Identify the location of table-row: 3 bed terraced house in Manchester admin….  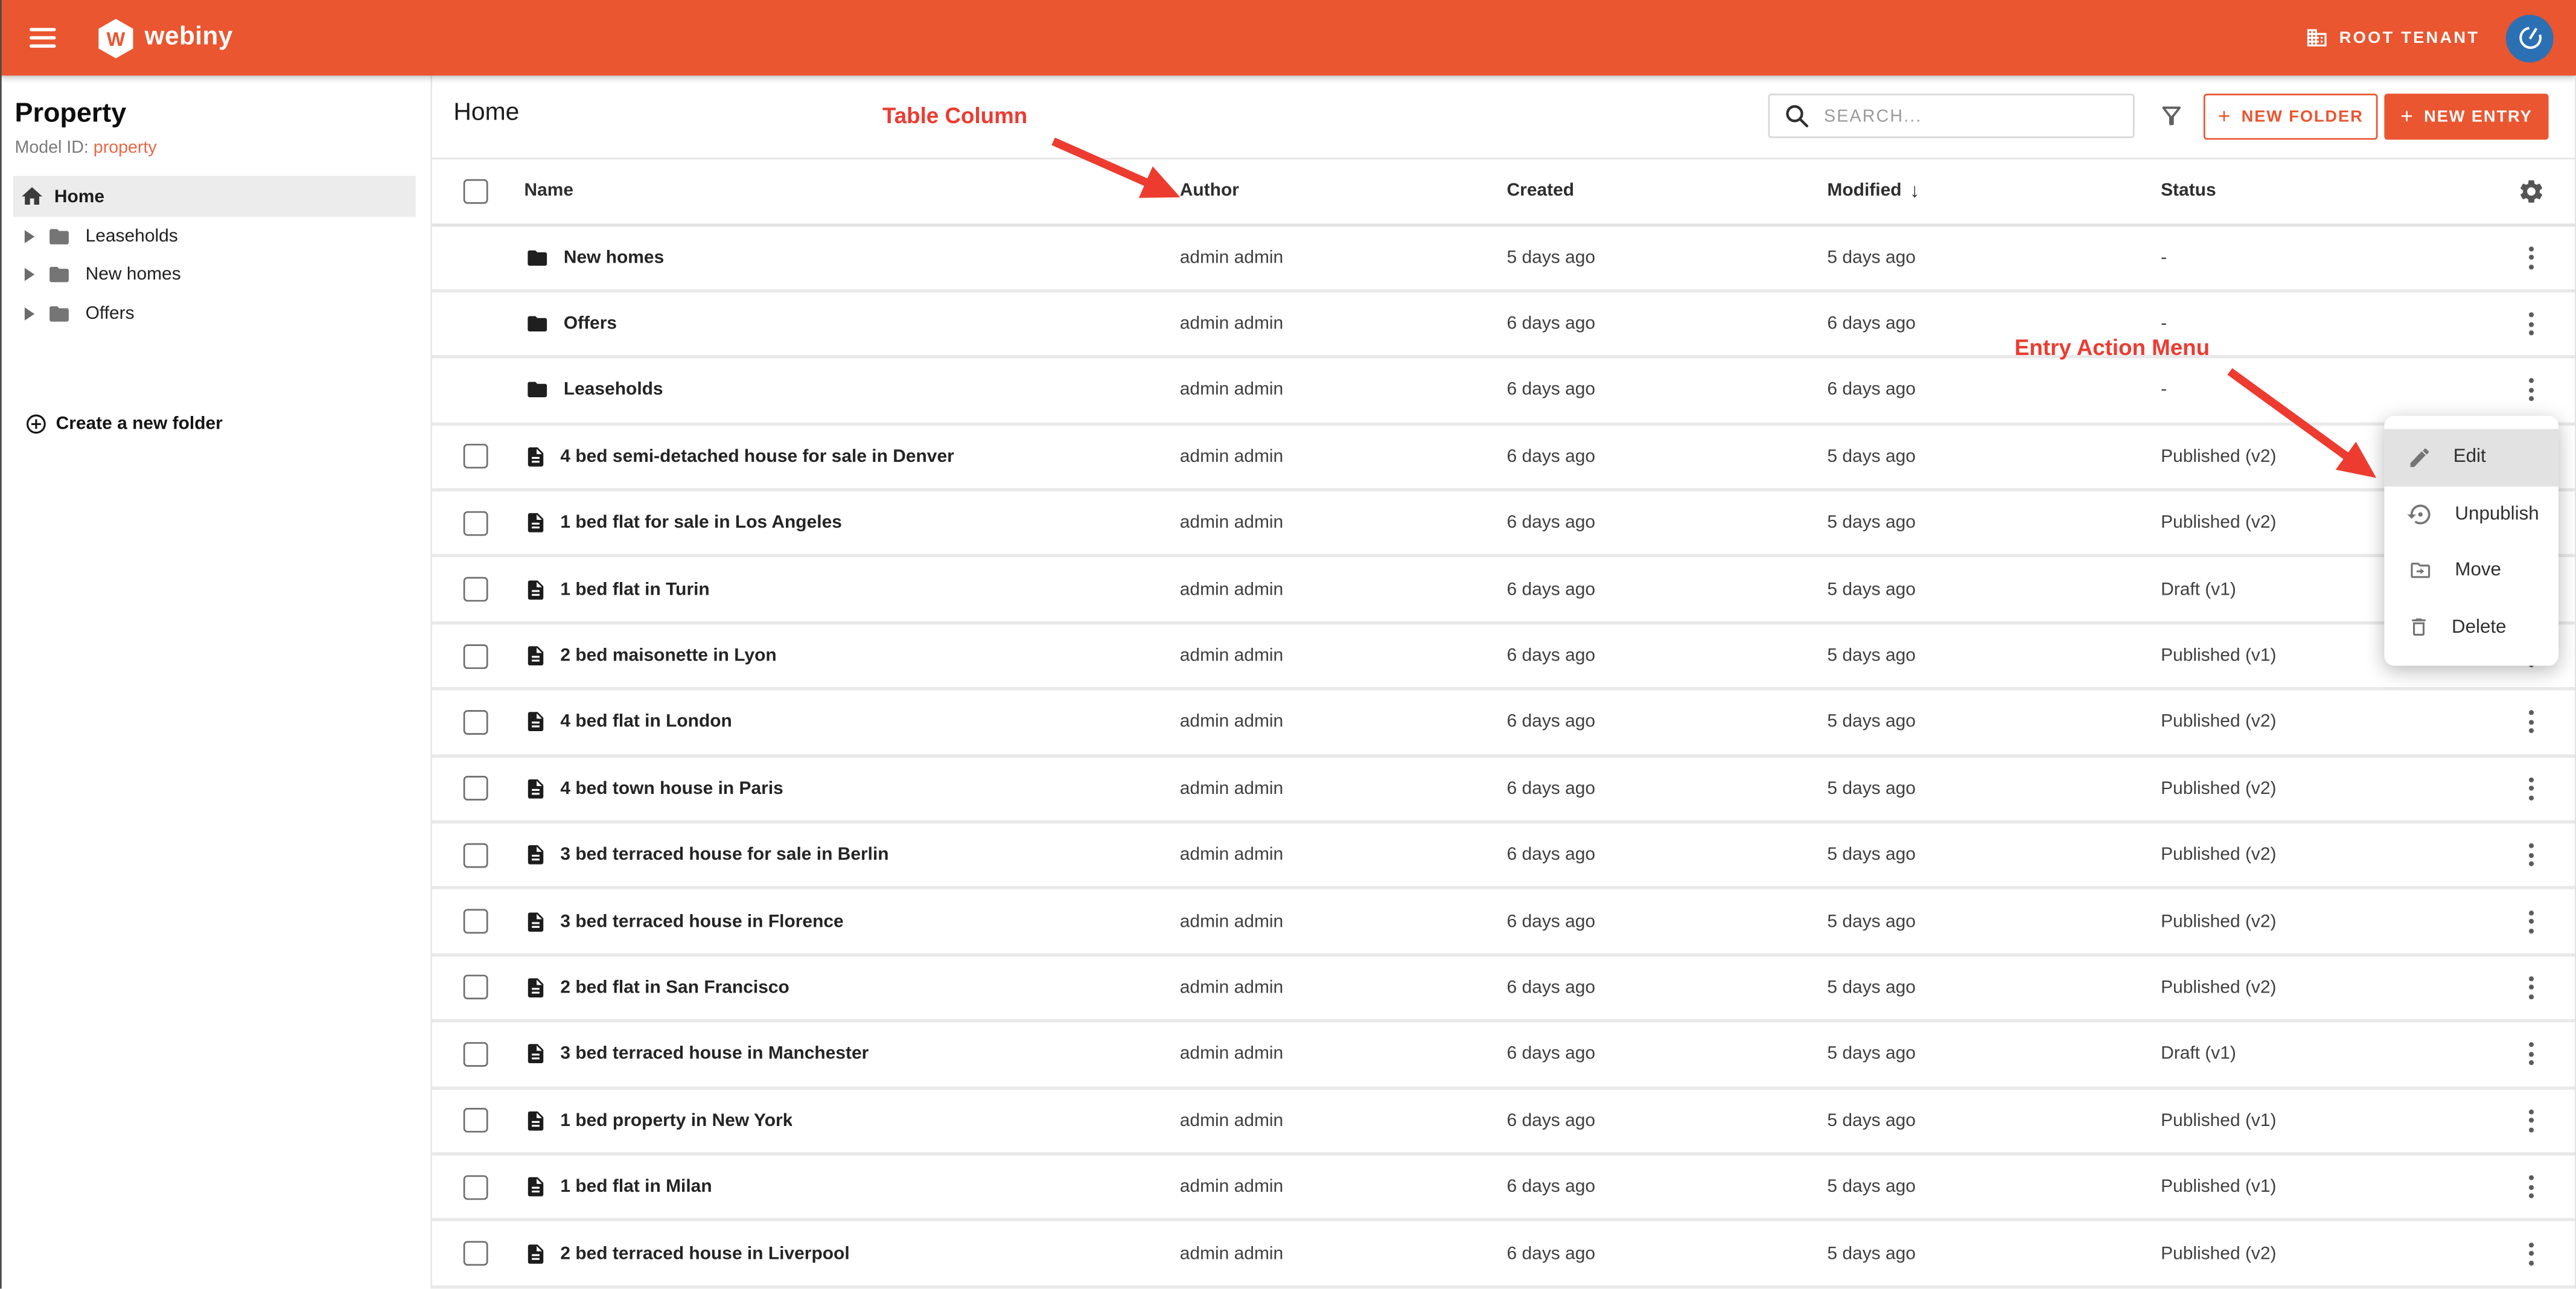
(1503, 1056).